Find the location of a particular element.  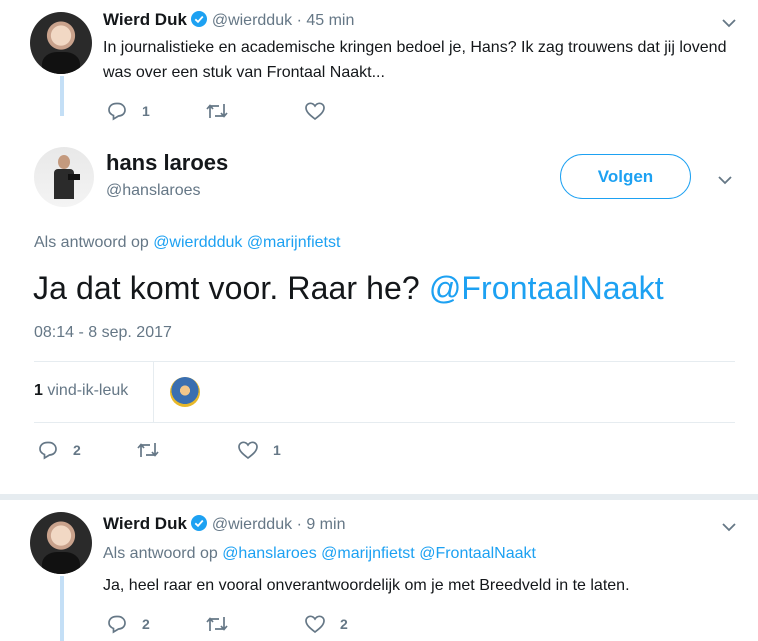

likes-separator is located at coordinates (153, 392).